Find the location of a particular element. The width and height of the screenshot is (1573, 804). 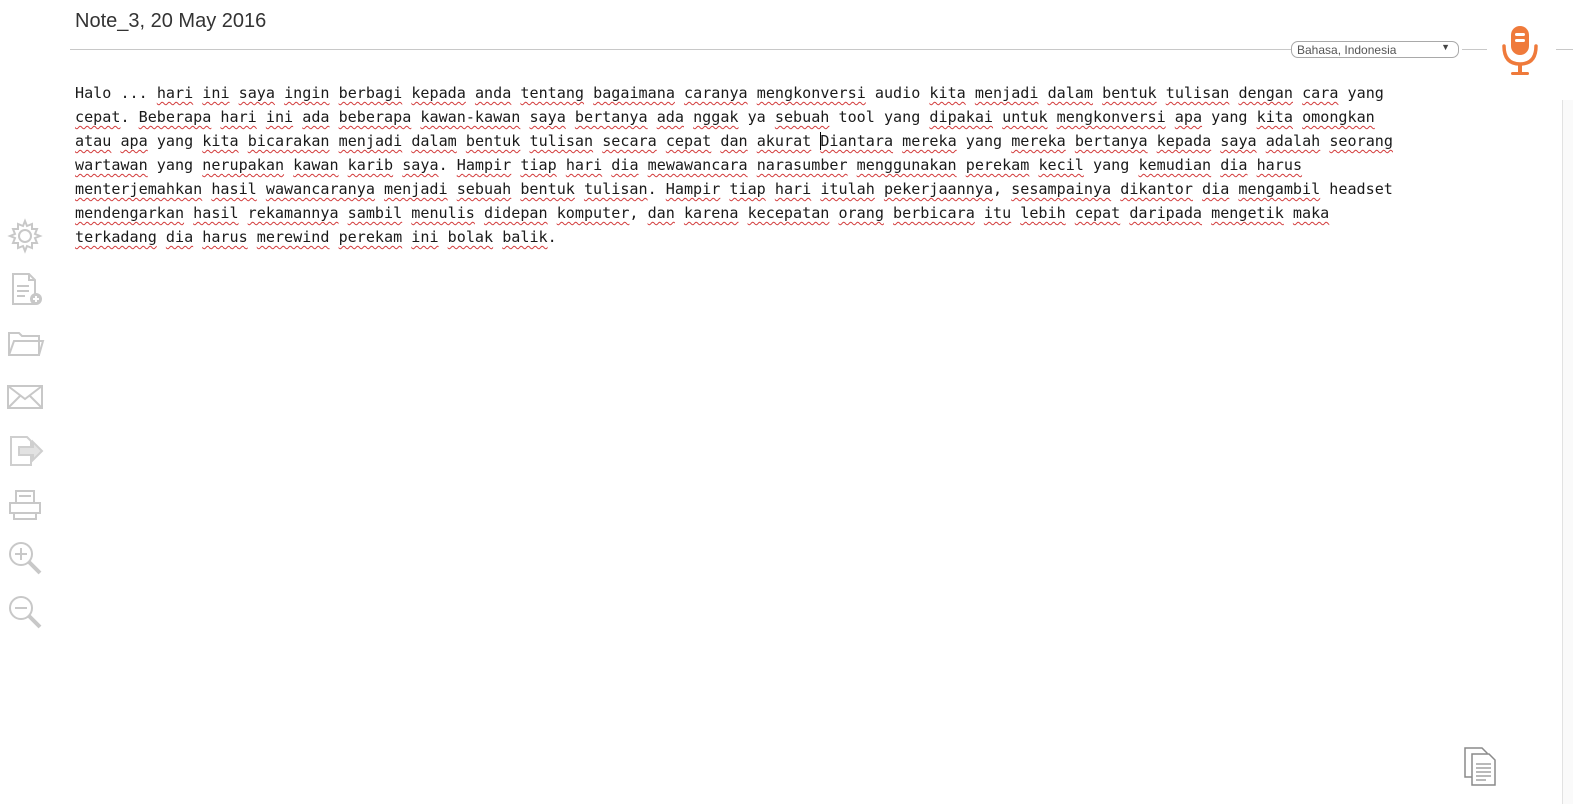

chevron-down-icon: ▼ is located at coordinates (1445, 47).